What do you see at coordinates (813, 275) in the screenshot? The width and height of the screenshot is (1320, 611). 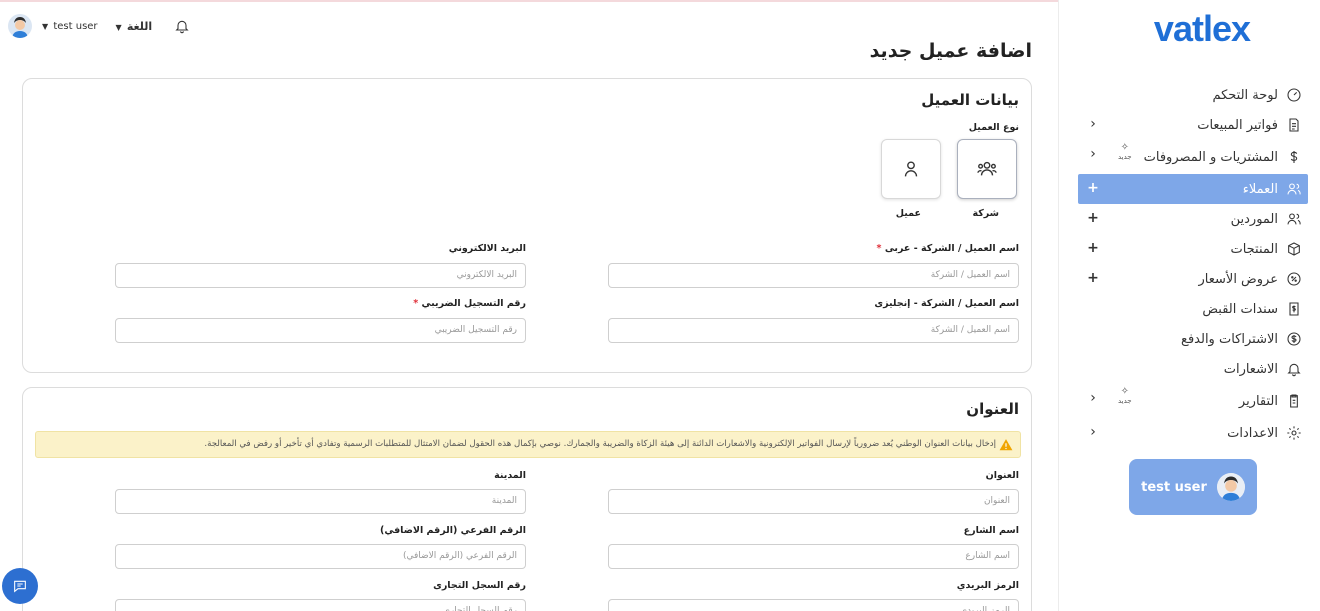 I see `name-ar-input: اسم العميل / الشركة` at bounding box center [813, 275].